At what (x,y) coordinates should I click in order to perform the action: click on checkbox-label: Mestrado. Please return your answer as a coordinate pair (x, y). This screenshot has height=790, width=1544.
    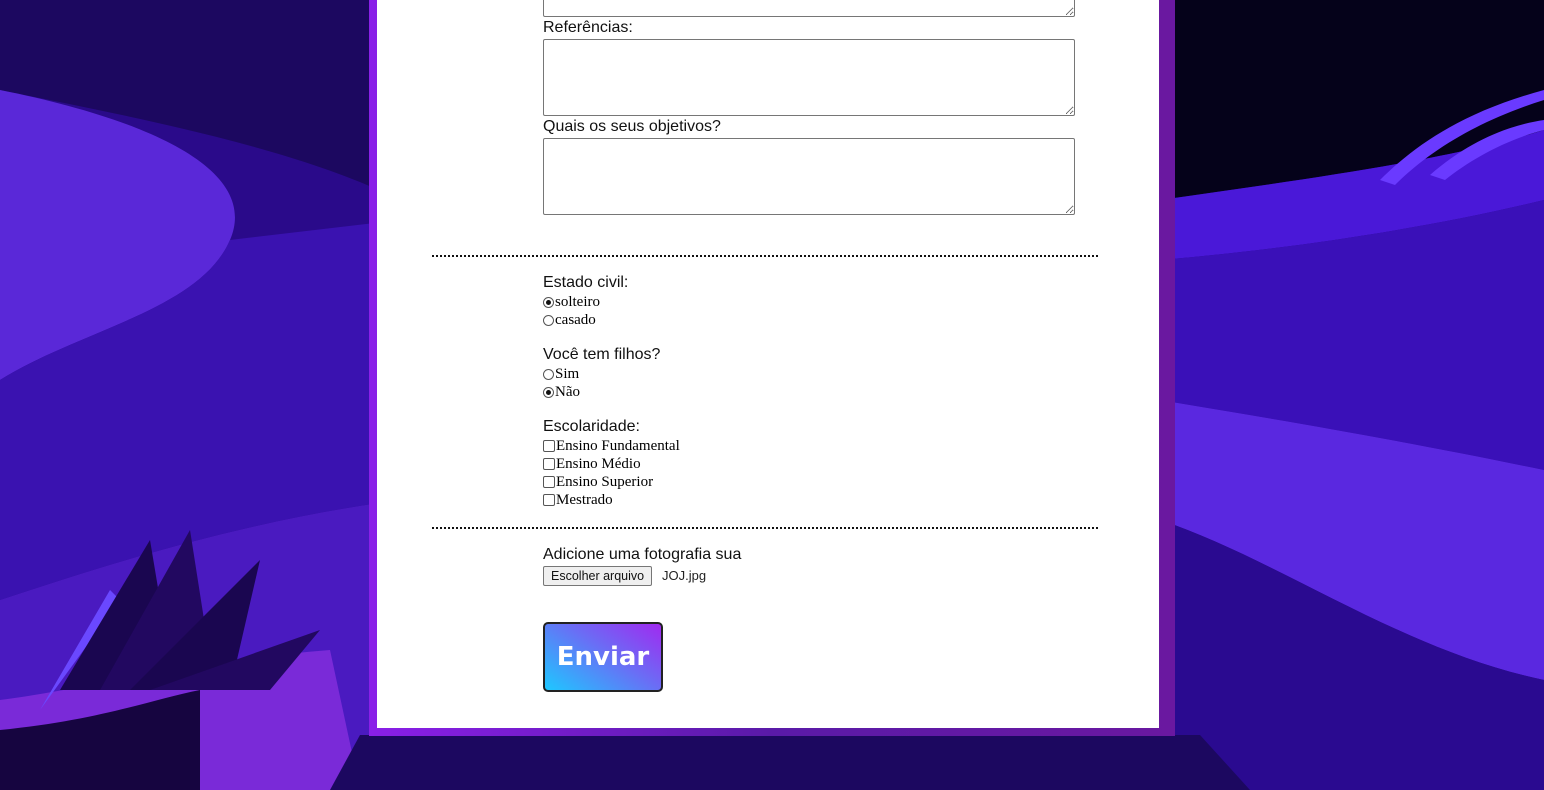
    Looking at the image, I should click on (584, 499).